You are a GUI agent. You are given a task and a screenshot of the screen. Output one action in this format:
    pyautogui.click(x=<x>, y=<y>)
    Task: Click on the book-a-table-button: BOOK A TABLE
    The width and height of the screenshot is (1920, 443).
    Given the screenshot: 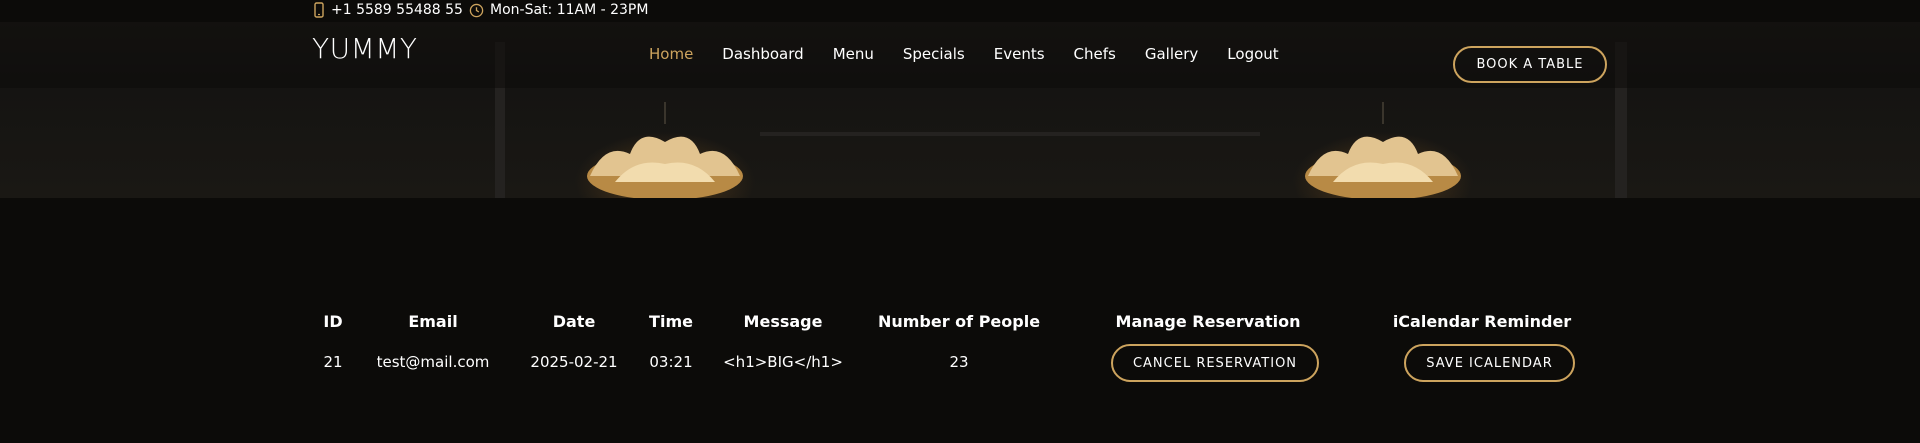 What is the action you would take?
    pyautogui.click(x=1530, y=64)
    